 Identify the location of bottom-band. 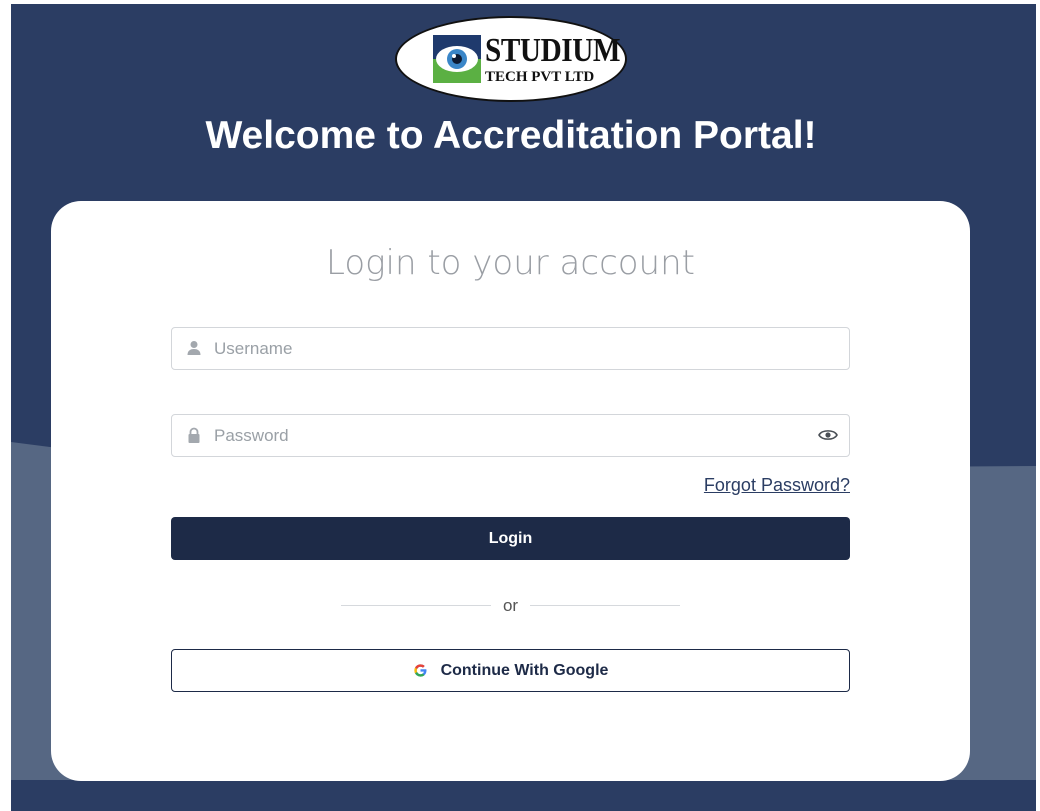
(523, 795).